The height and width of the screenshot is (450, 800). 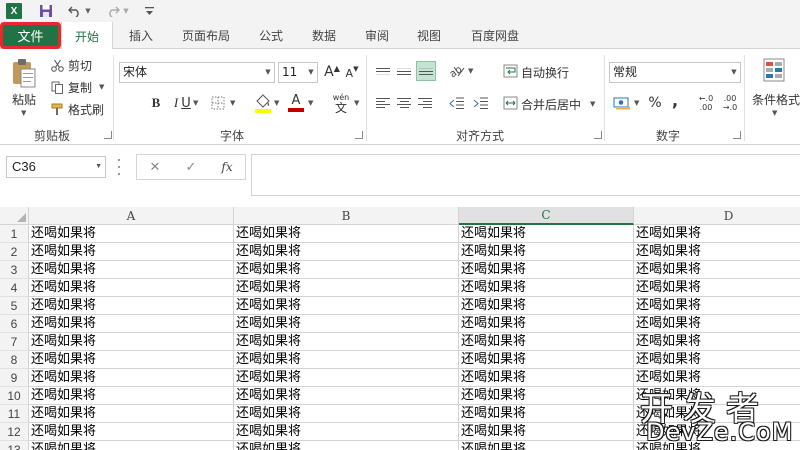 What do you see at coordinates (332, 72) in the screenshot?
I see `grow-font-icon: A ▲` at bounding box center [332, 72].